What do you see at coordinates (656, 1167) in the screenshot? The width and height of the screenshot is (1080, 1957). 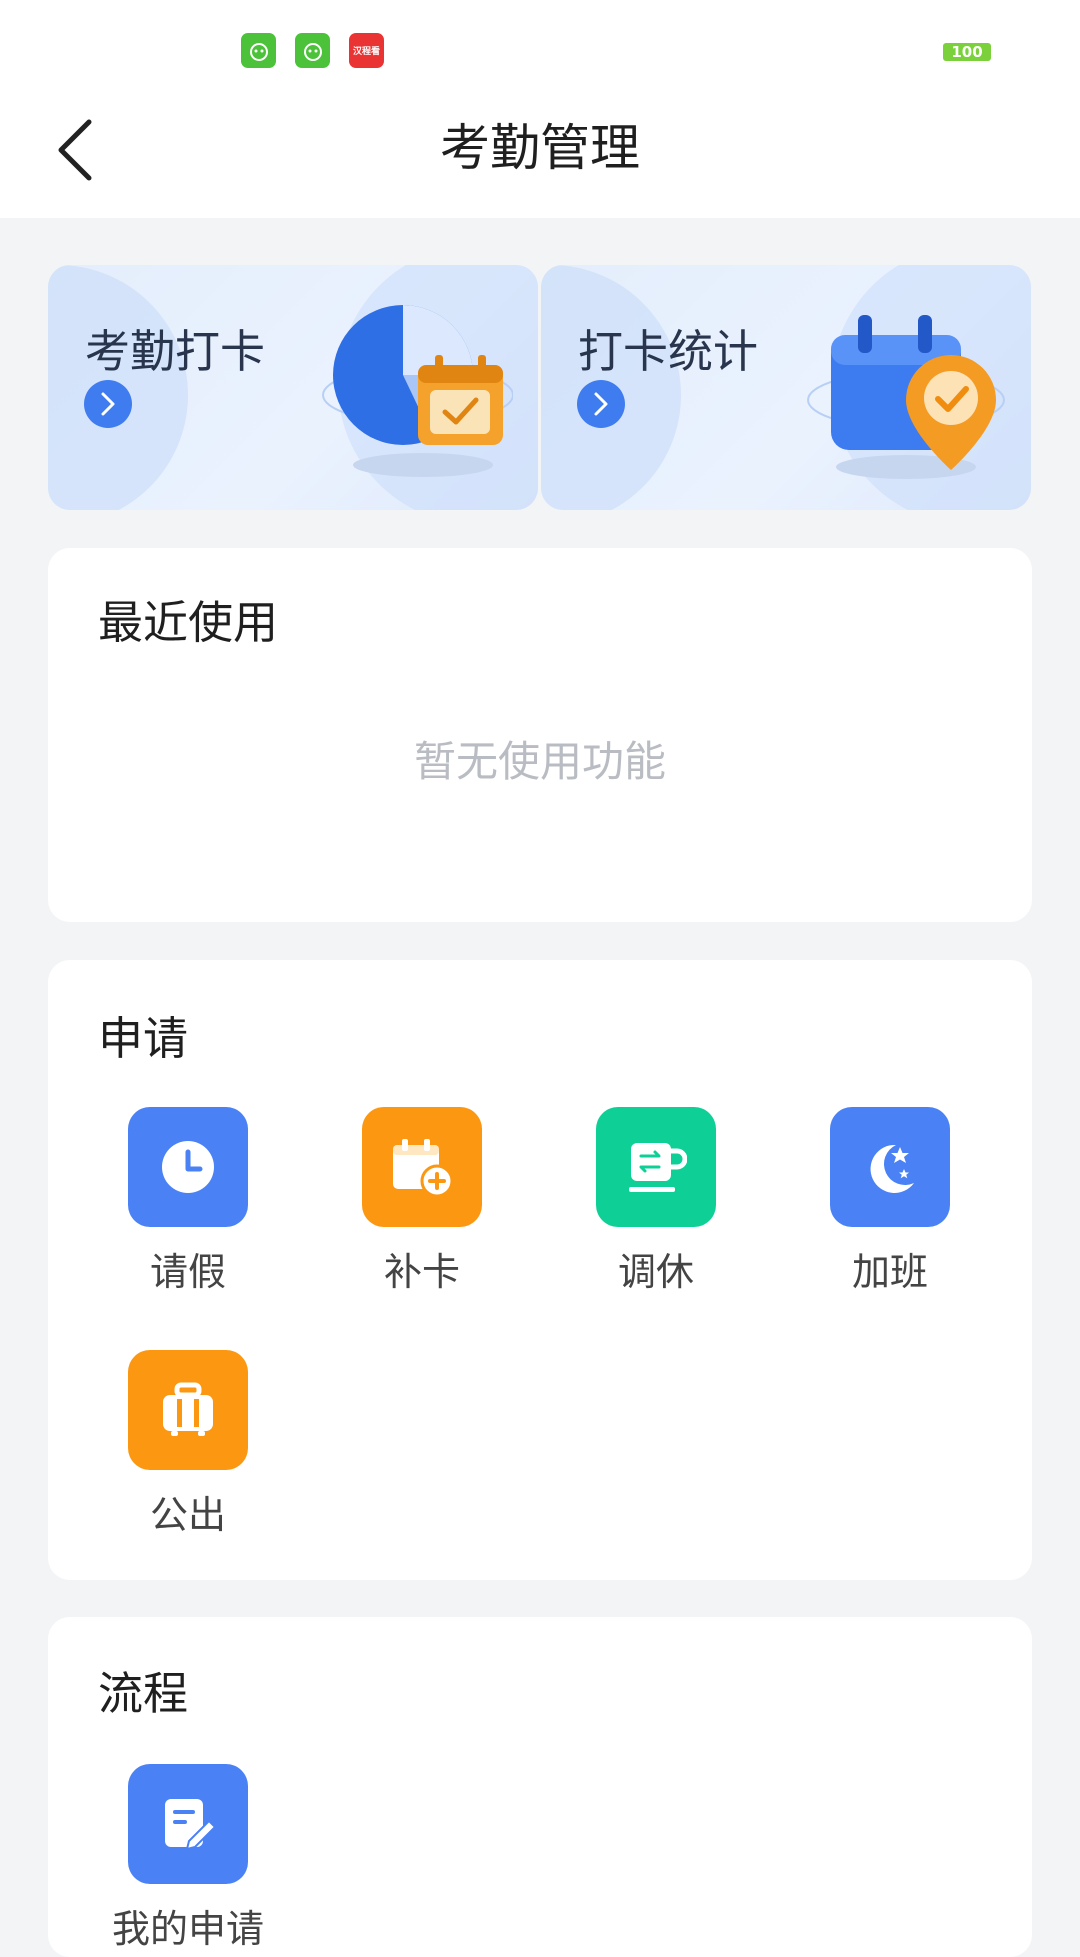 I see `swap-cup-icon` at bounding box center [656, 1167].